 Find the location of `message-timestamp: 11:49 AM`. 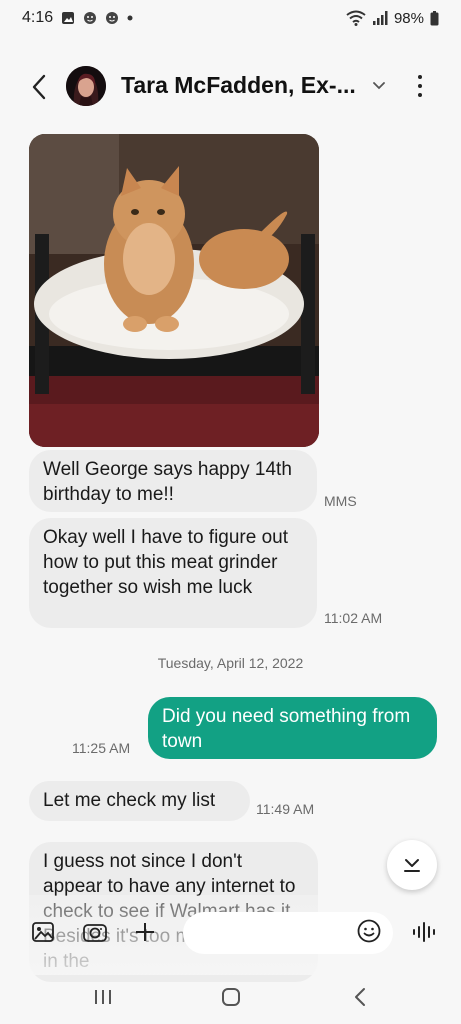

message-timestamp: 11:49 AM is located at coordinates (285, 809).